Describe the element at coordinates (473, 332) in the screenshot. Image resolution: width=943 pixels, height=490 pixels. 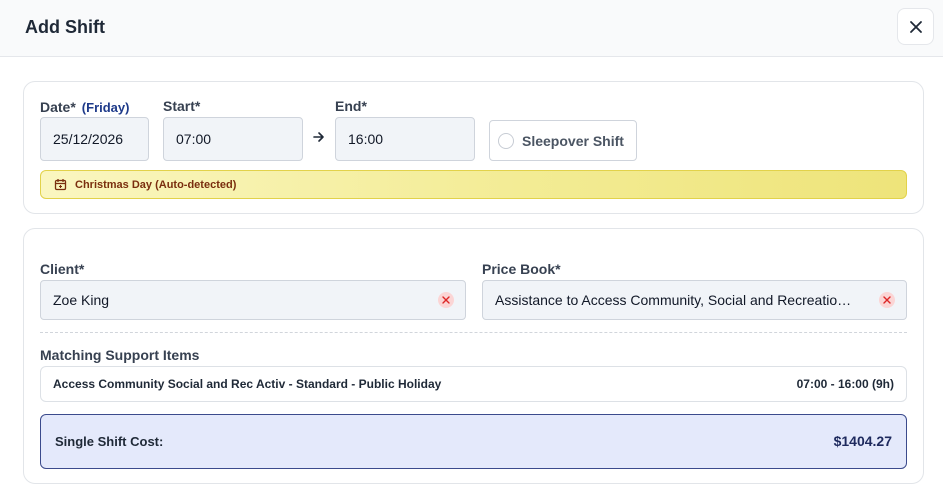
I see `section-divider` at that location.